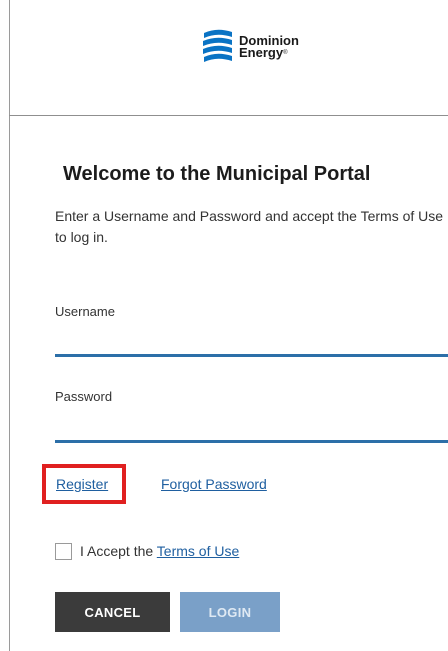  I want to click on logo-line-2: Energy®, so click(263, 52).